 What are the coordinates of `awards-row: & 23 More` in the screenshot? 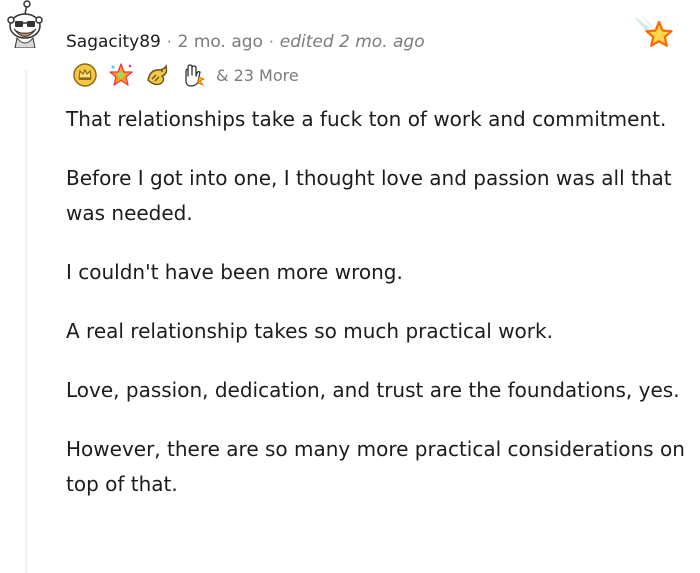 It's located at (185, 75).